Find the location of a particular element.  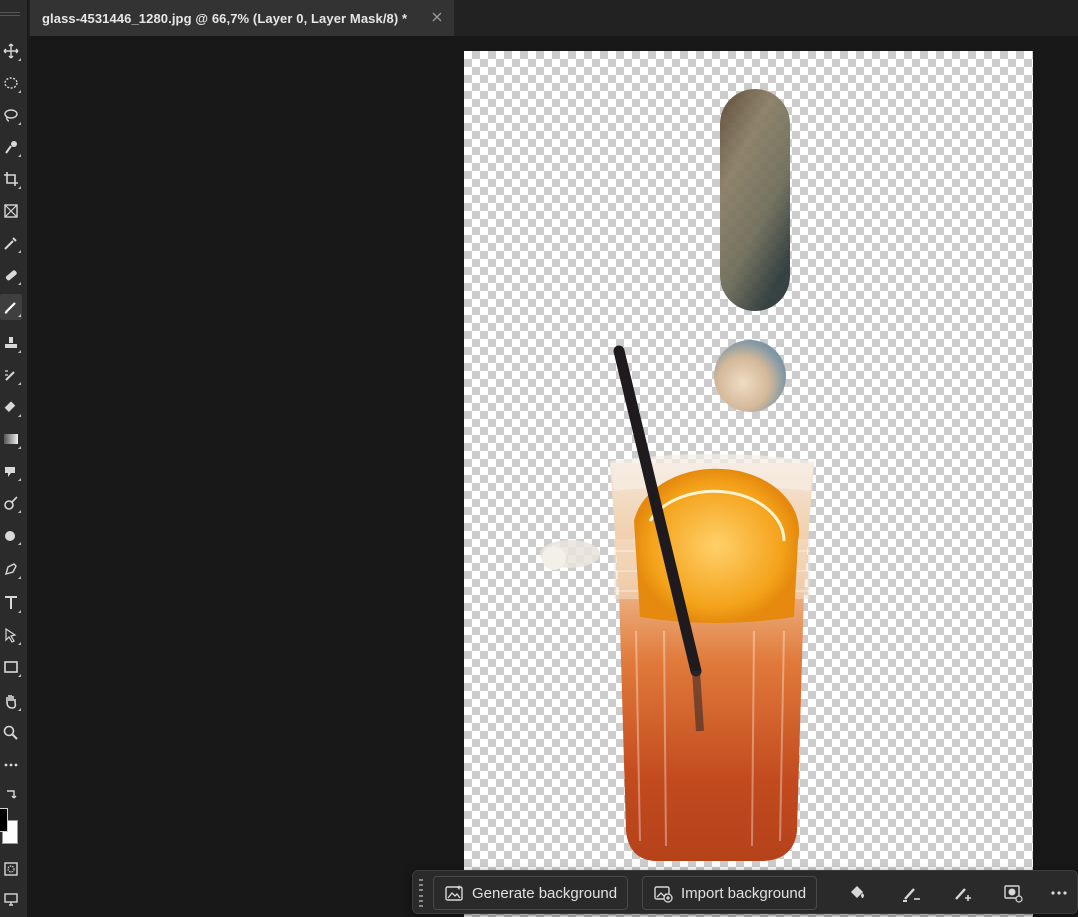

ellipse-marquee-icon is located at coordinates (11, 83).